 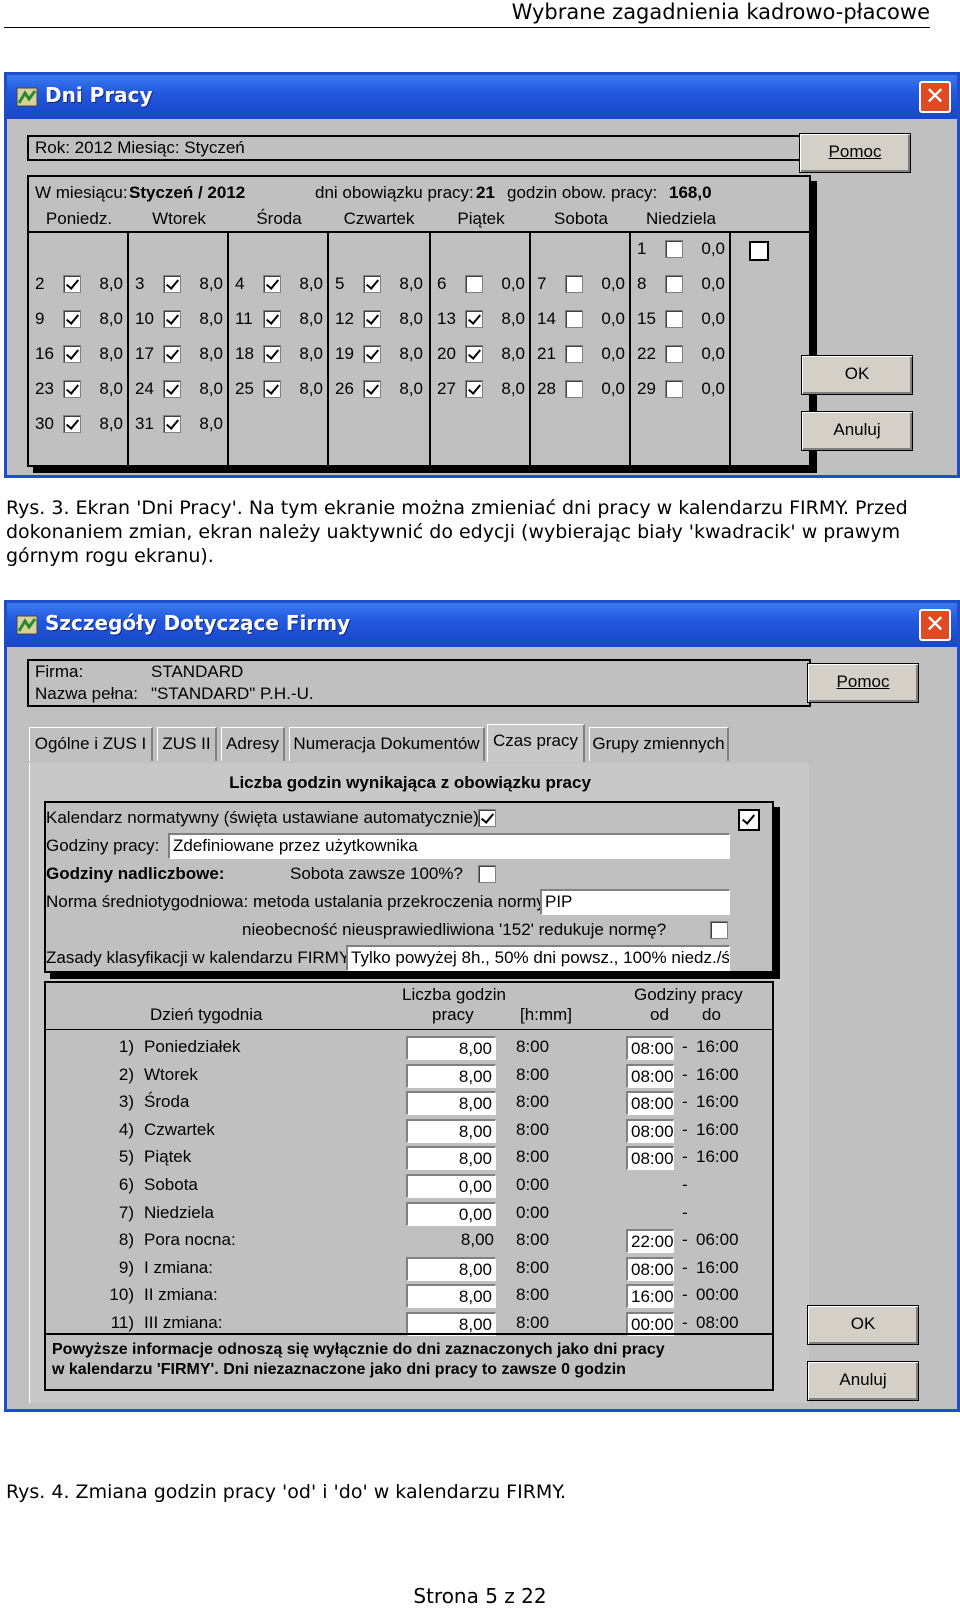 What do you see at coordinates (198, 623) in the screenshot?
I see `window-title: Szczegóły Dotyczące Firmy` at bounding box center [198, 623].